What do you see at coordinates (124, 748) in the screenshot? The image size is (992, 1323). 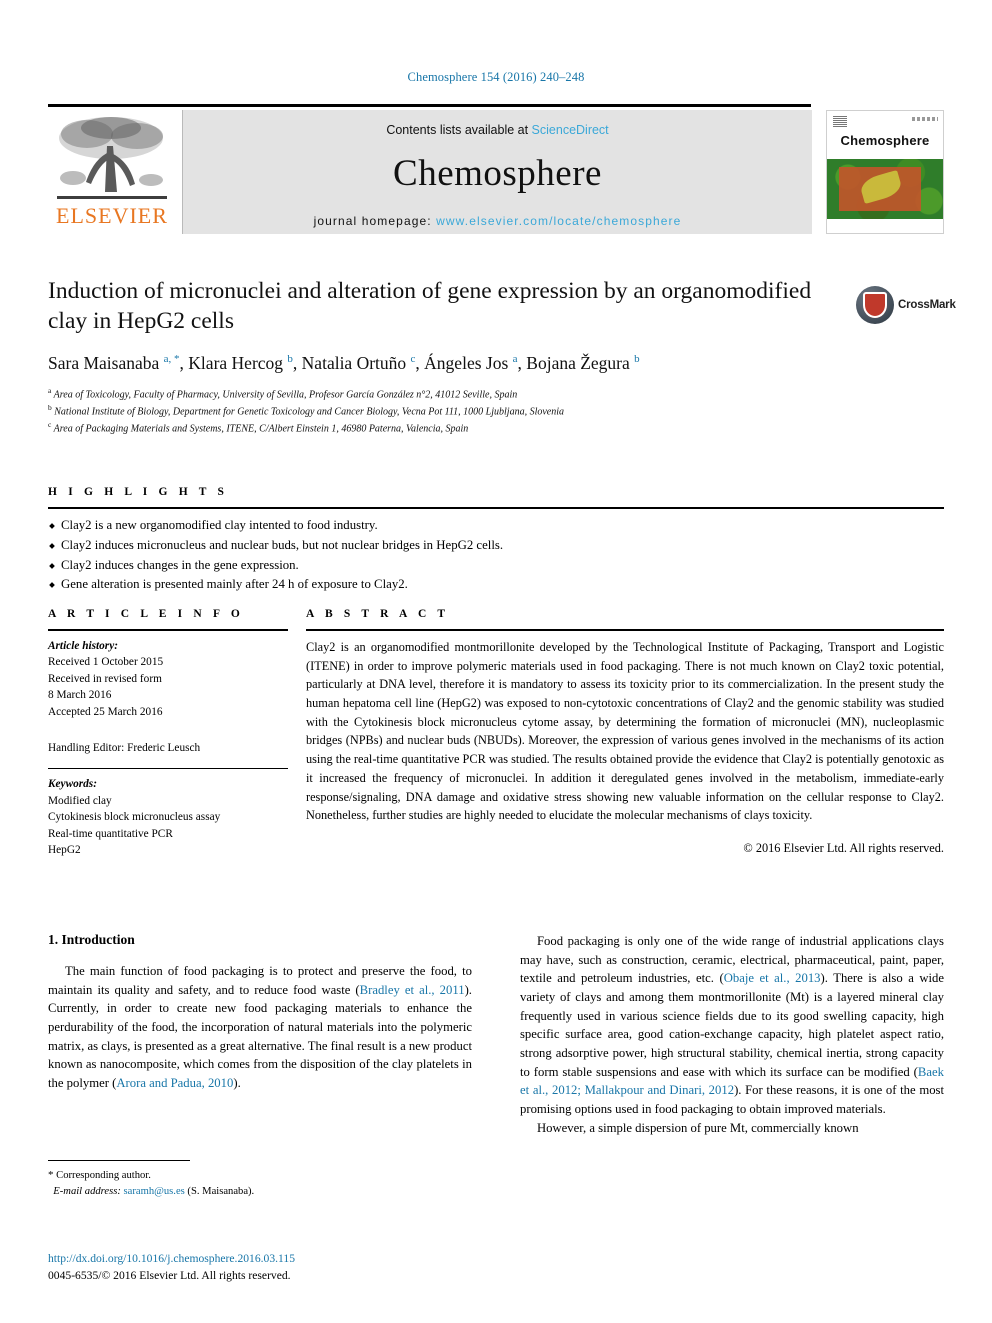 I see `handling-editor: Handling Editor: Frederic Leusch` at bounding box center [124, 748].